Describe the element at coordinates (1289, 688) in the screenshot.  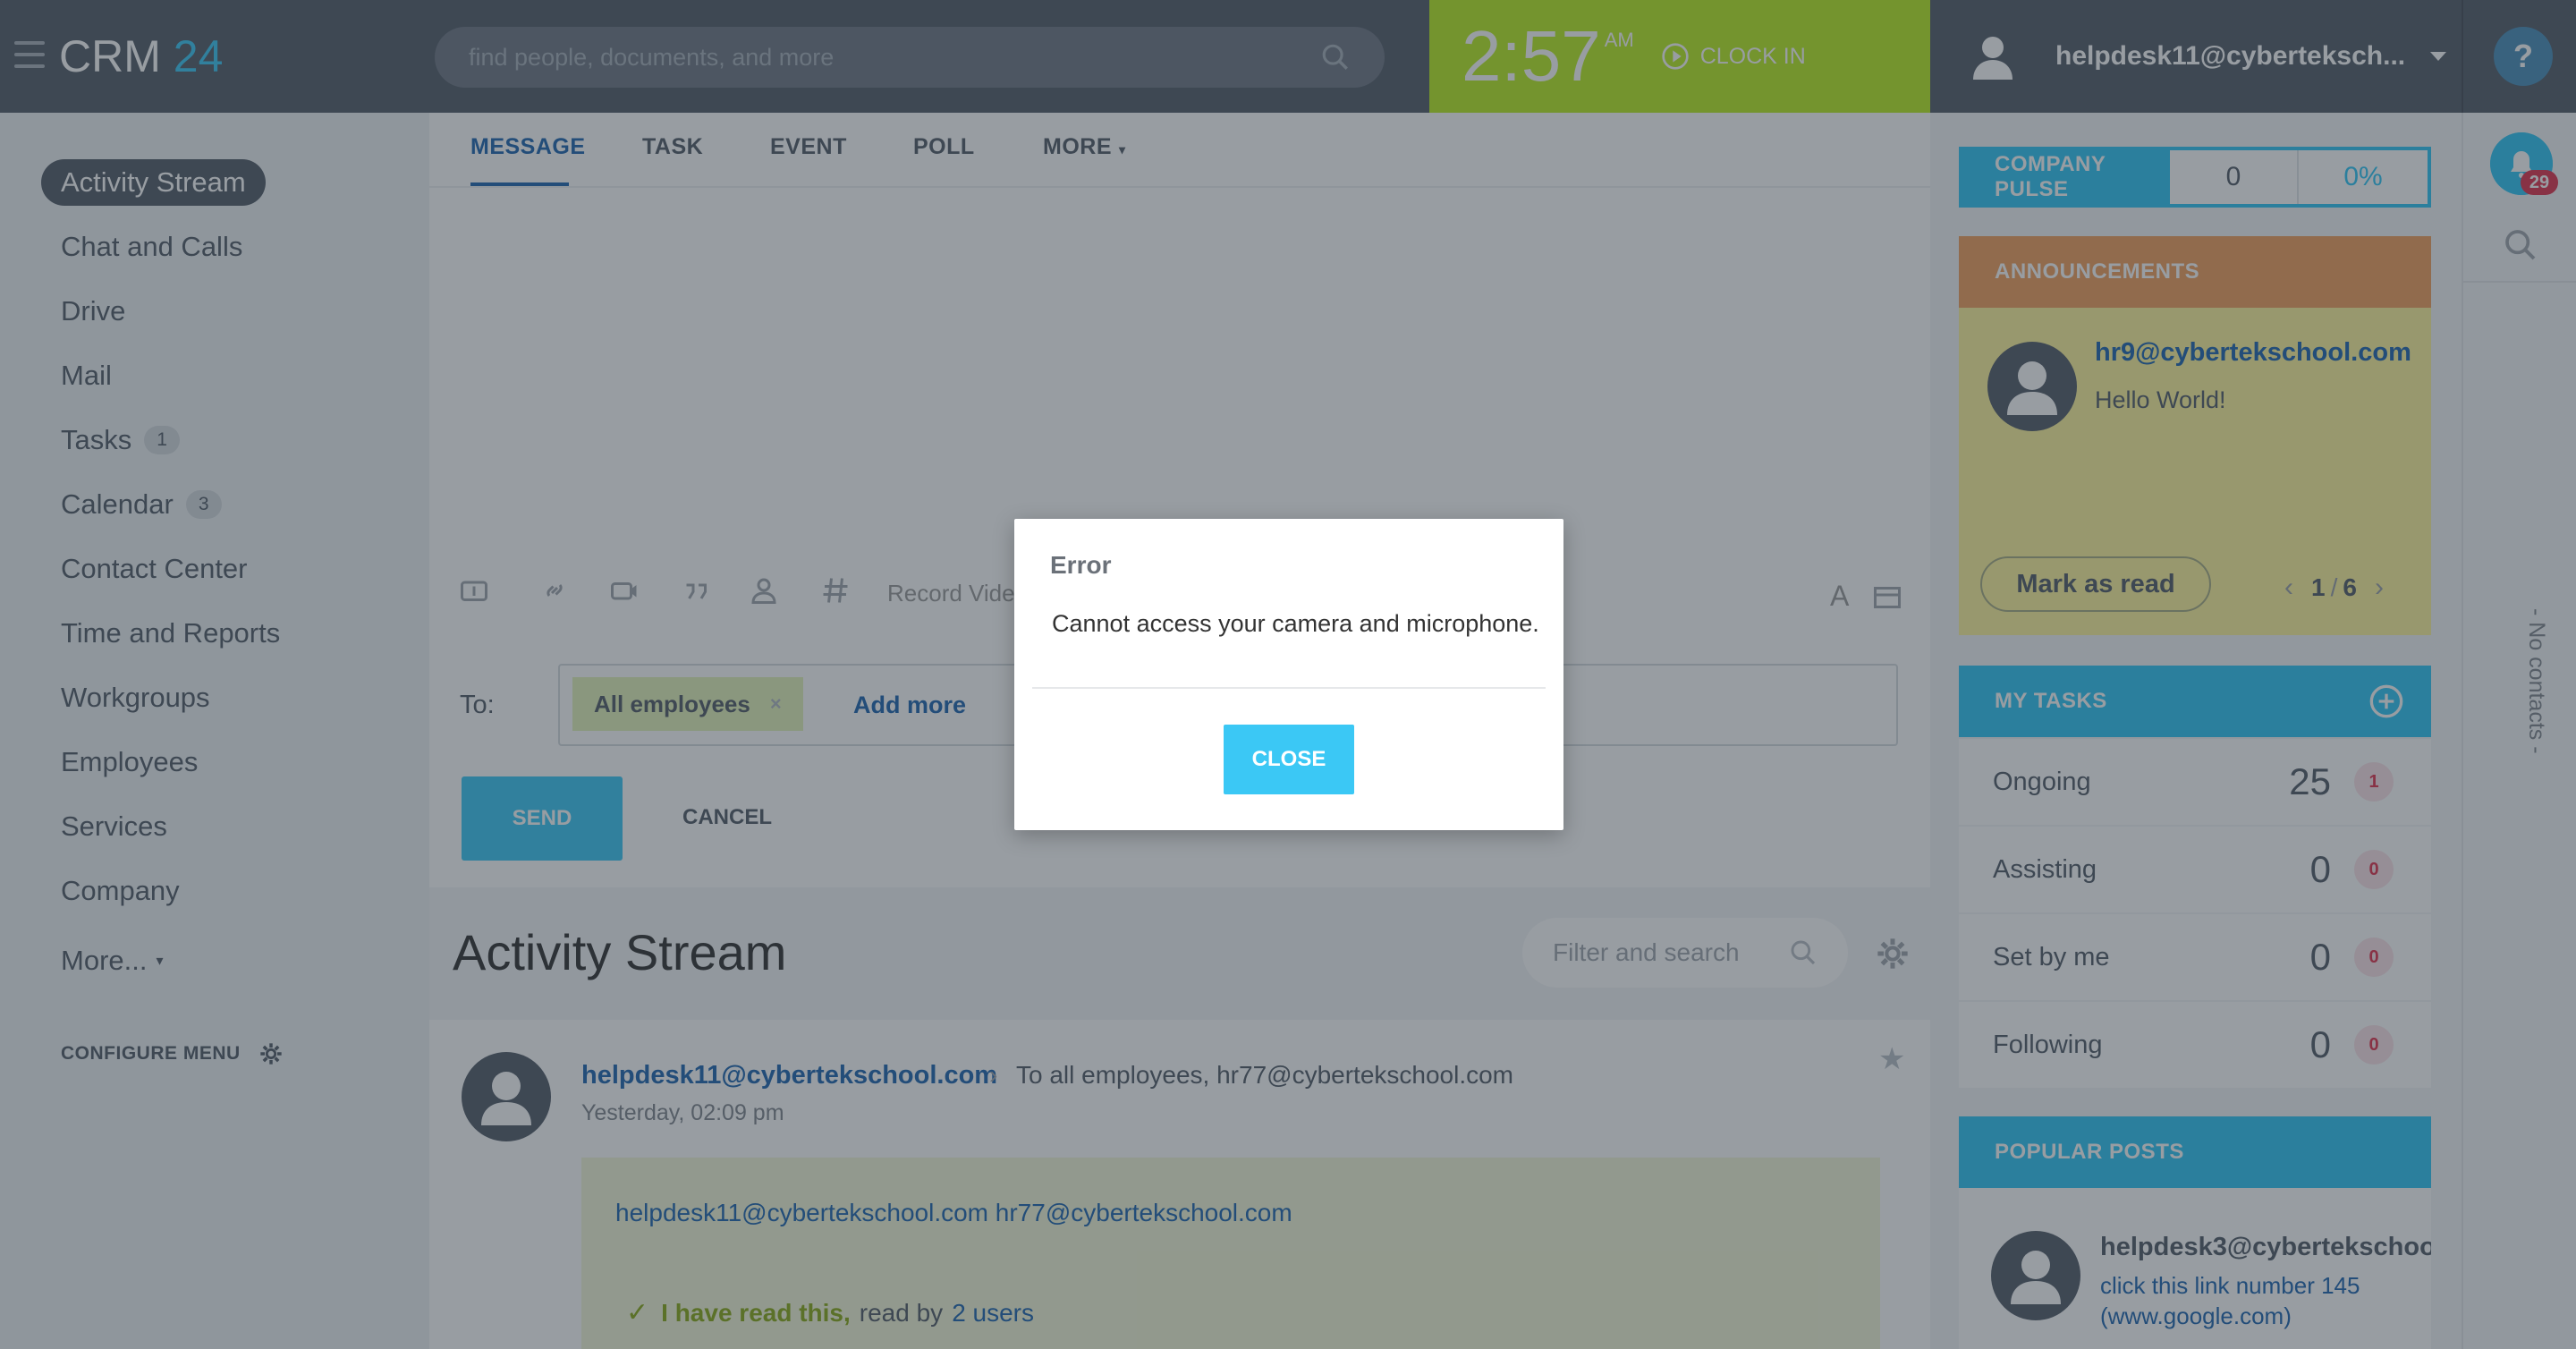
I see `dialog-divider` at that location.